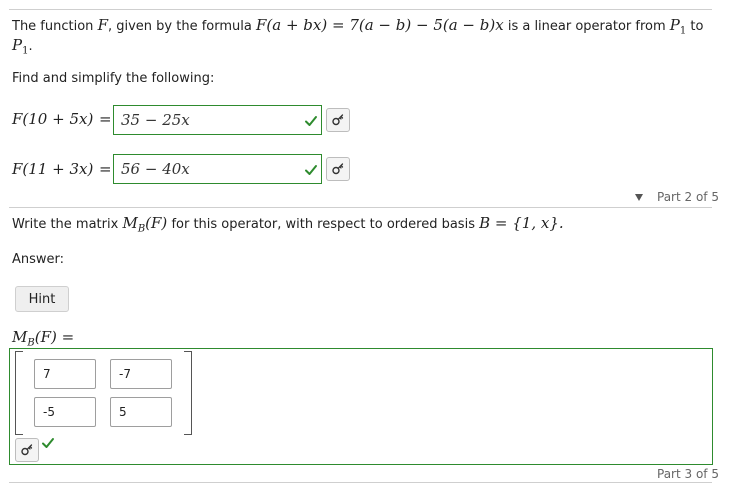 The height and width of the screenshot is (484, 746). Describe the element at coordinates (113, 78) in the screenshot. I see `instruction-text: Find and simplify the following:` at that location.